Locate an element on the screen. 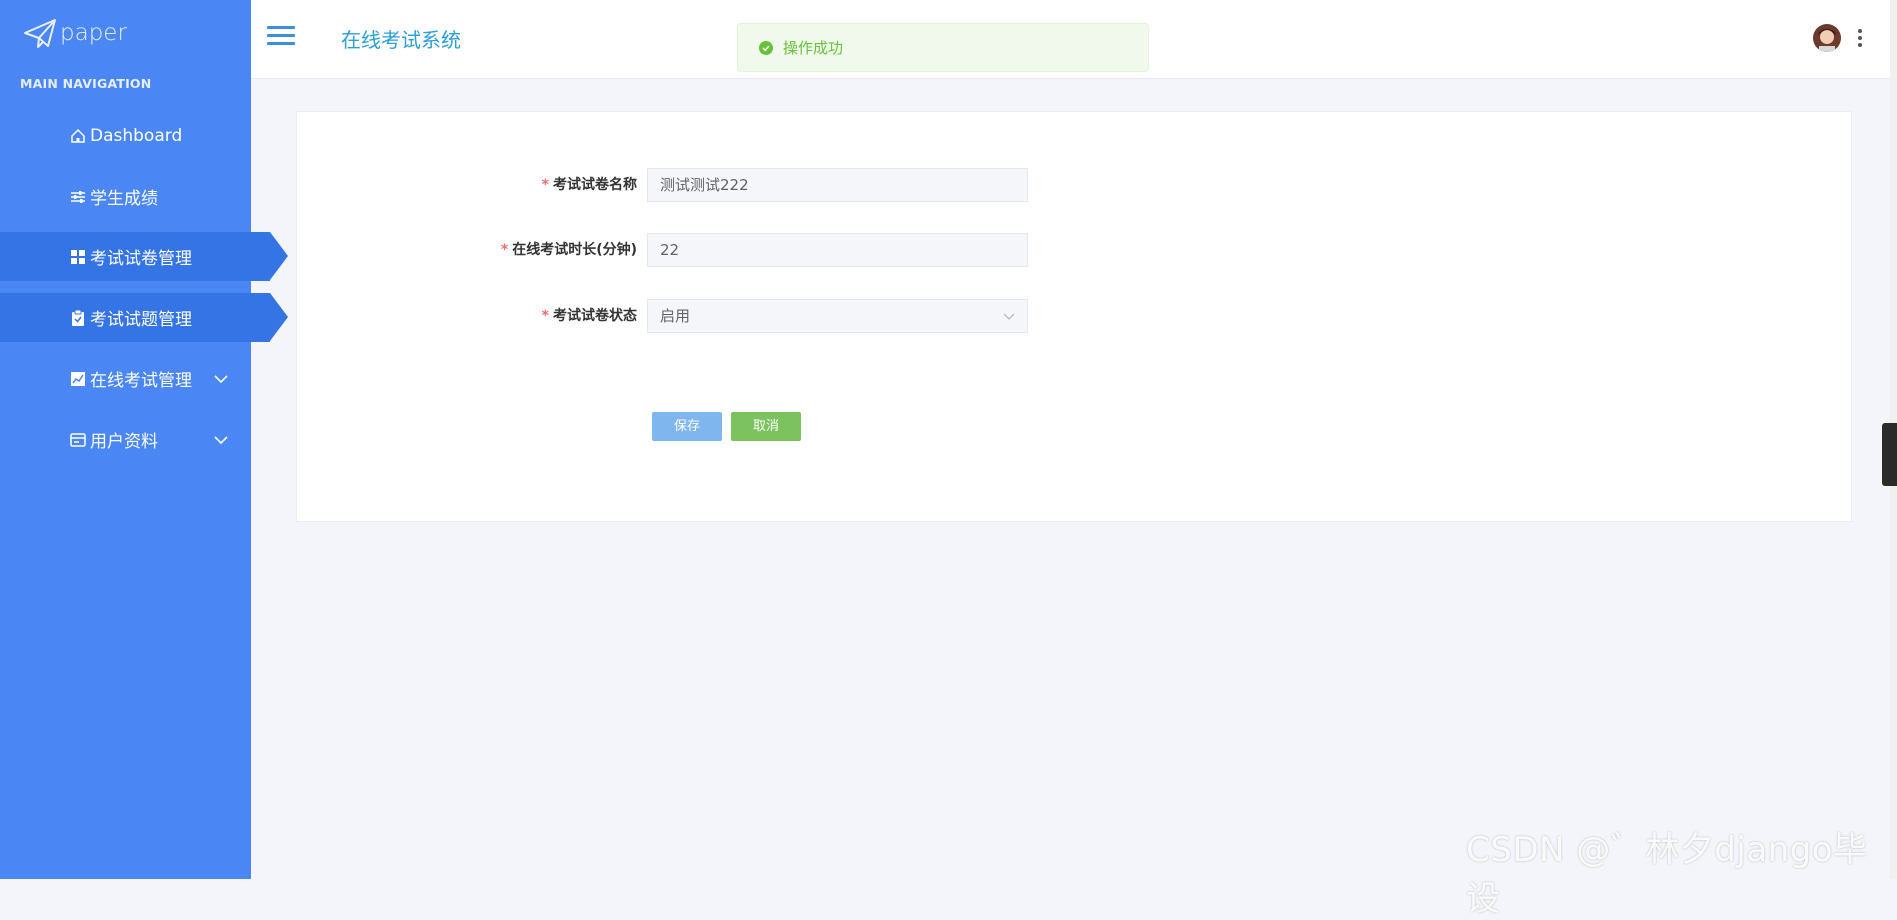 The image size is (1897, 920). paper-name-input: 测试测试222 is located at coordinates (837, 185).